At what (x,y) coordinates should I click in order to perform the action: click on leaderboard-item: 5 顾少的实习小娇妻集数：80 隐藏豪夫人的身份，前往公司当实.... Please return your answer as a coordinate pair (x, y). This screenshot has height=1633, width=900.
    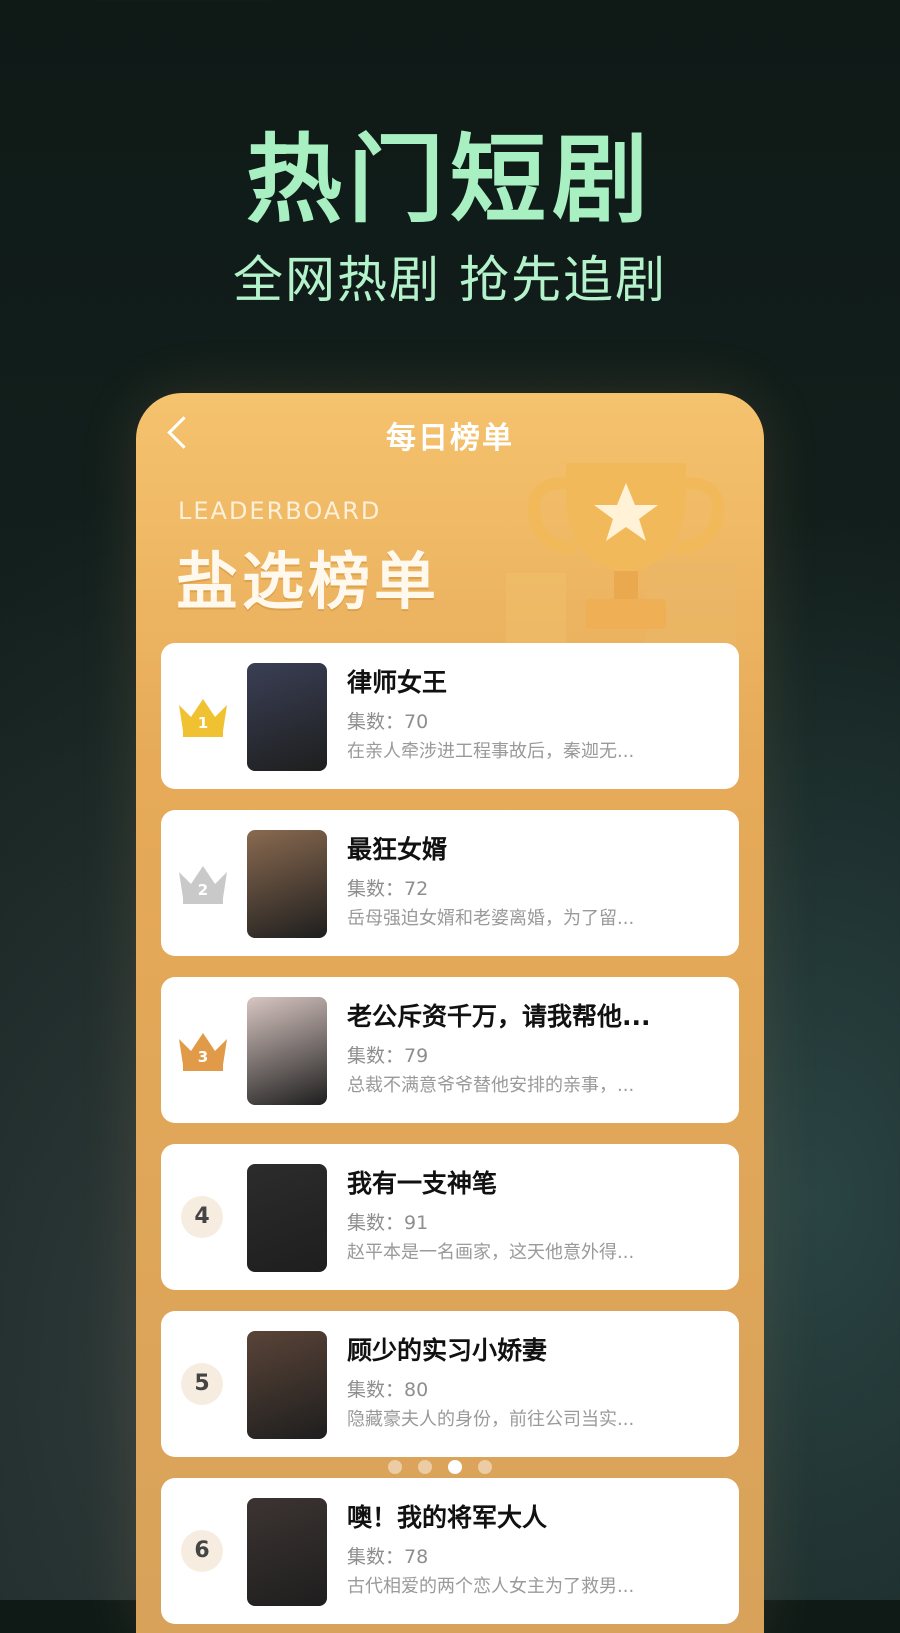
    Looking at the image, I should click on (450, 1384).